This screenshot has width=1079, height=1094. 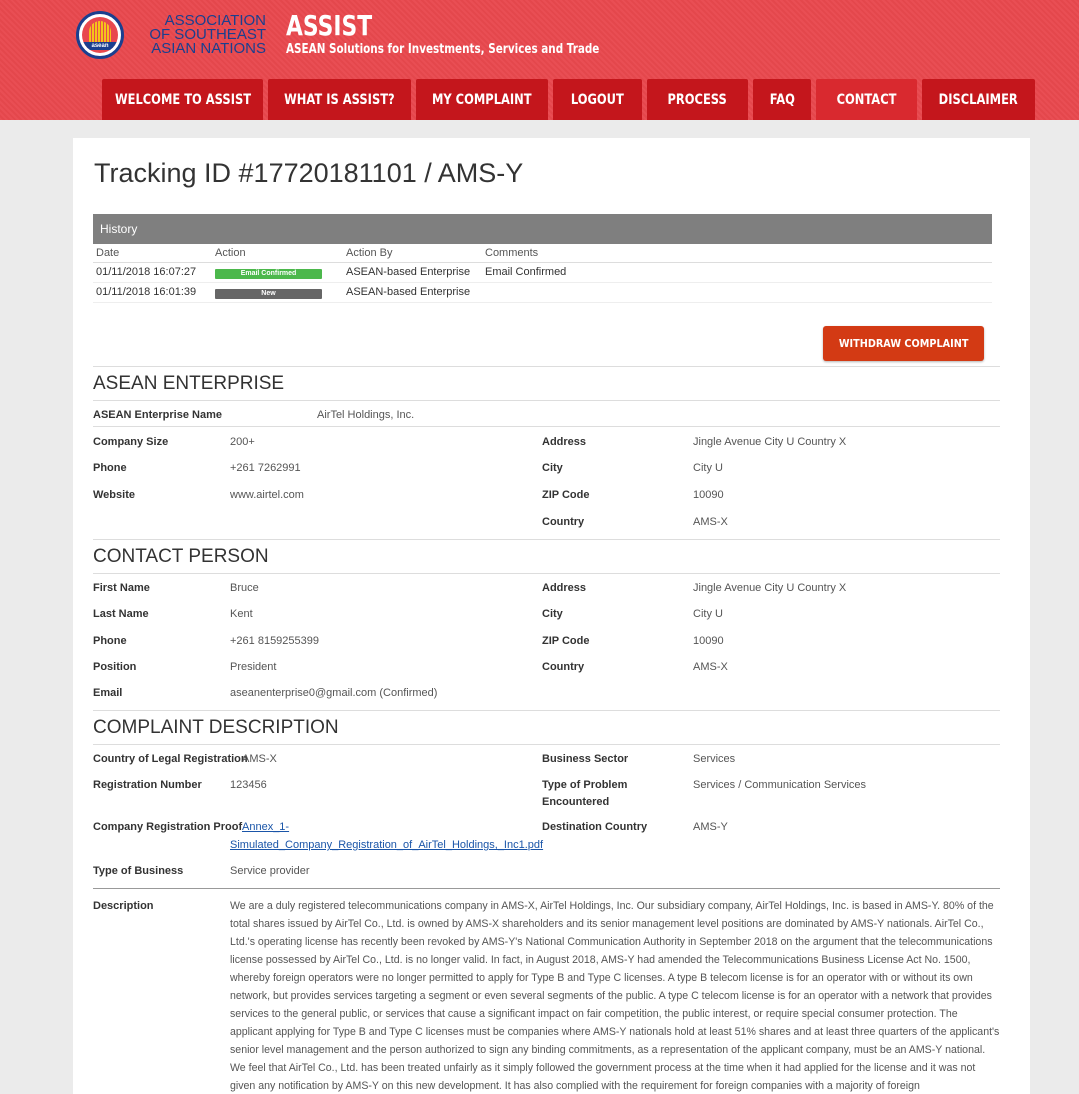 I want to click on nav-what-is-assist: WHAT IS ASSIST?, so click(x=339, y=99).